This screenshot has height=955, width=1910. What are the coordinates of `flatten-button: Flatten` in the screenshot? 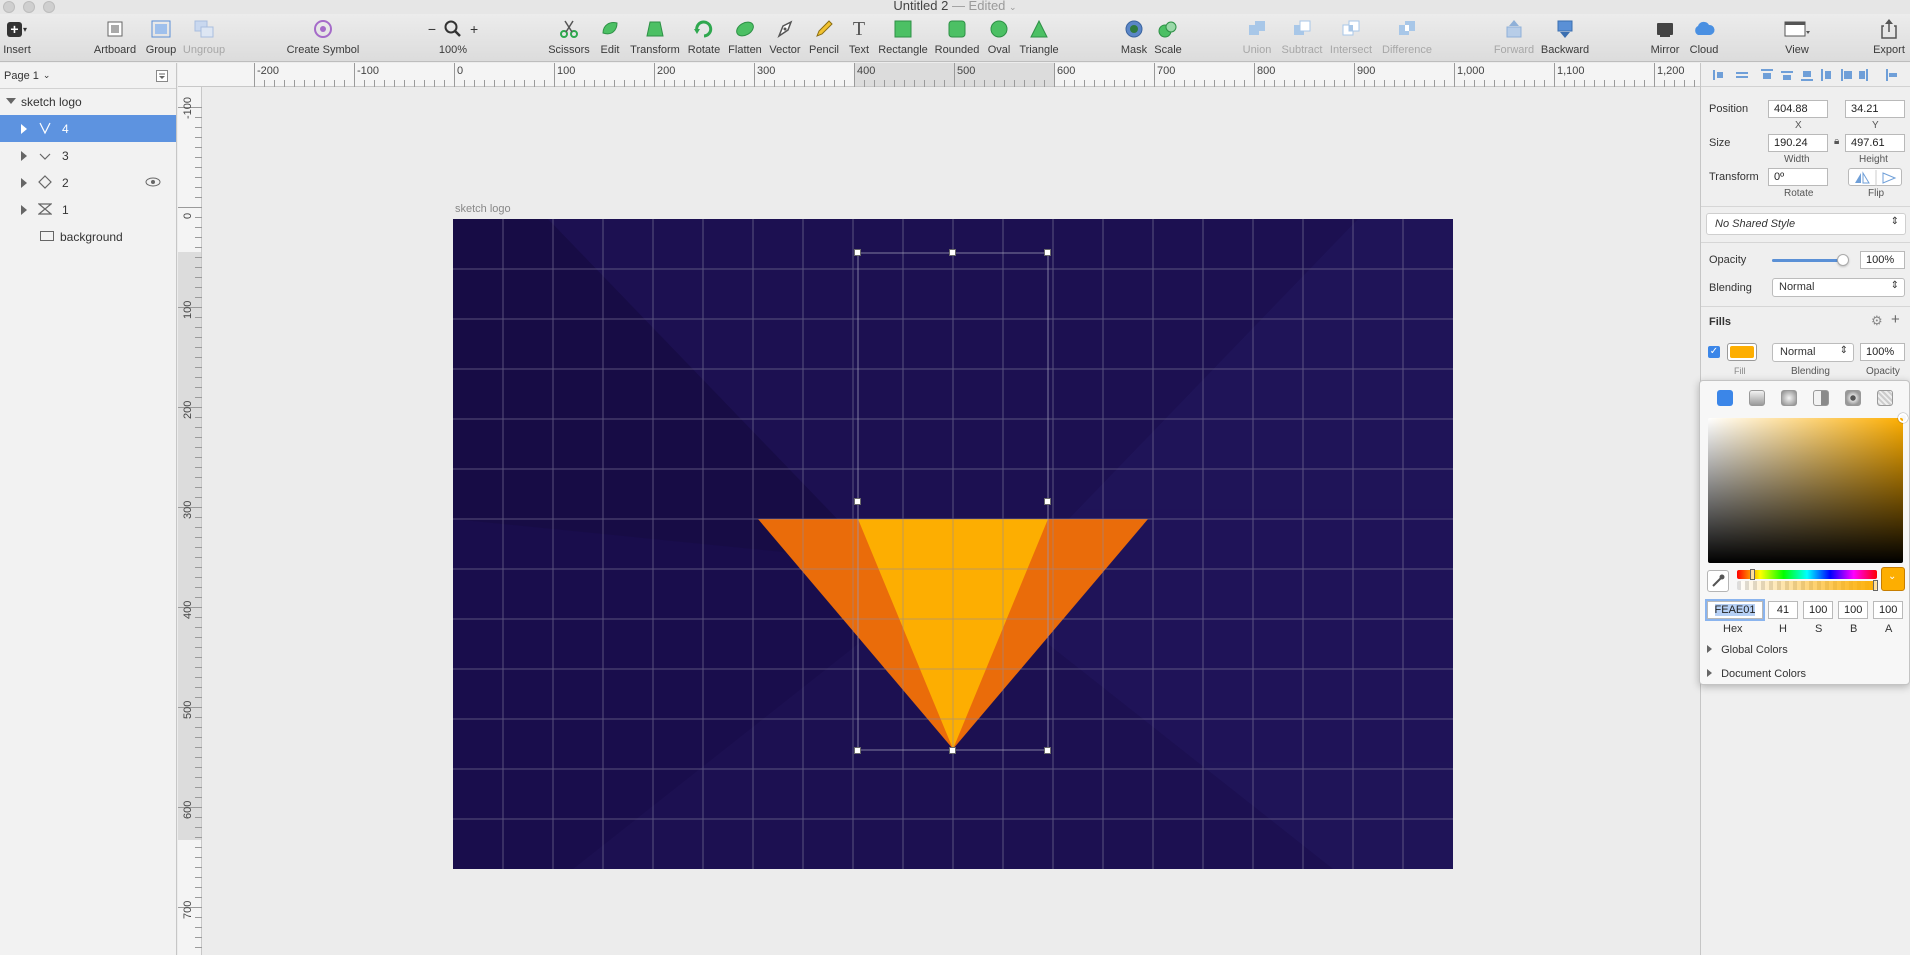 It's located at (745, 40).